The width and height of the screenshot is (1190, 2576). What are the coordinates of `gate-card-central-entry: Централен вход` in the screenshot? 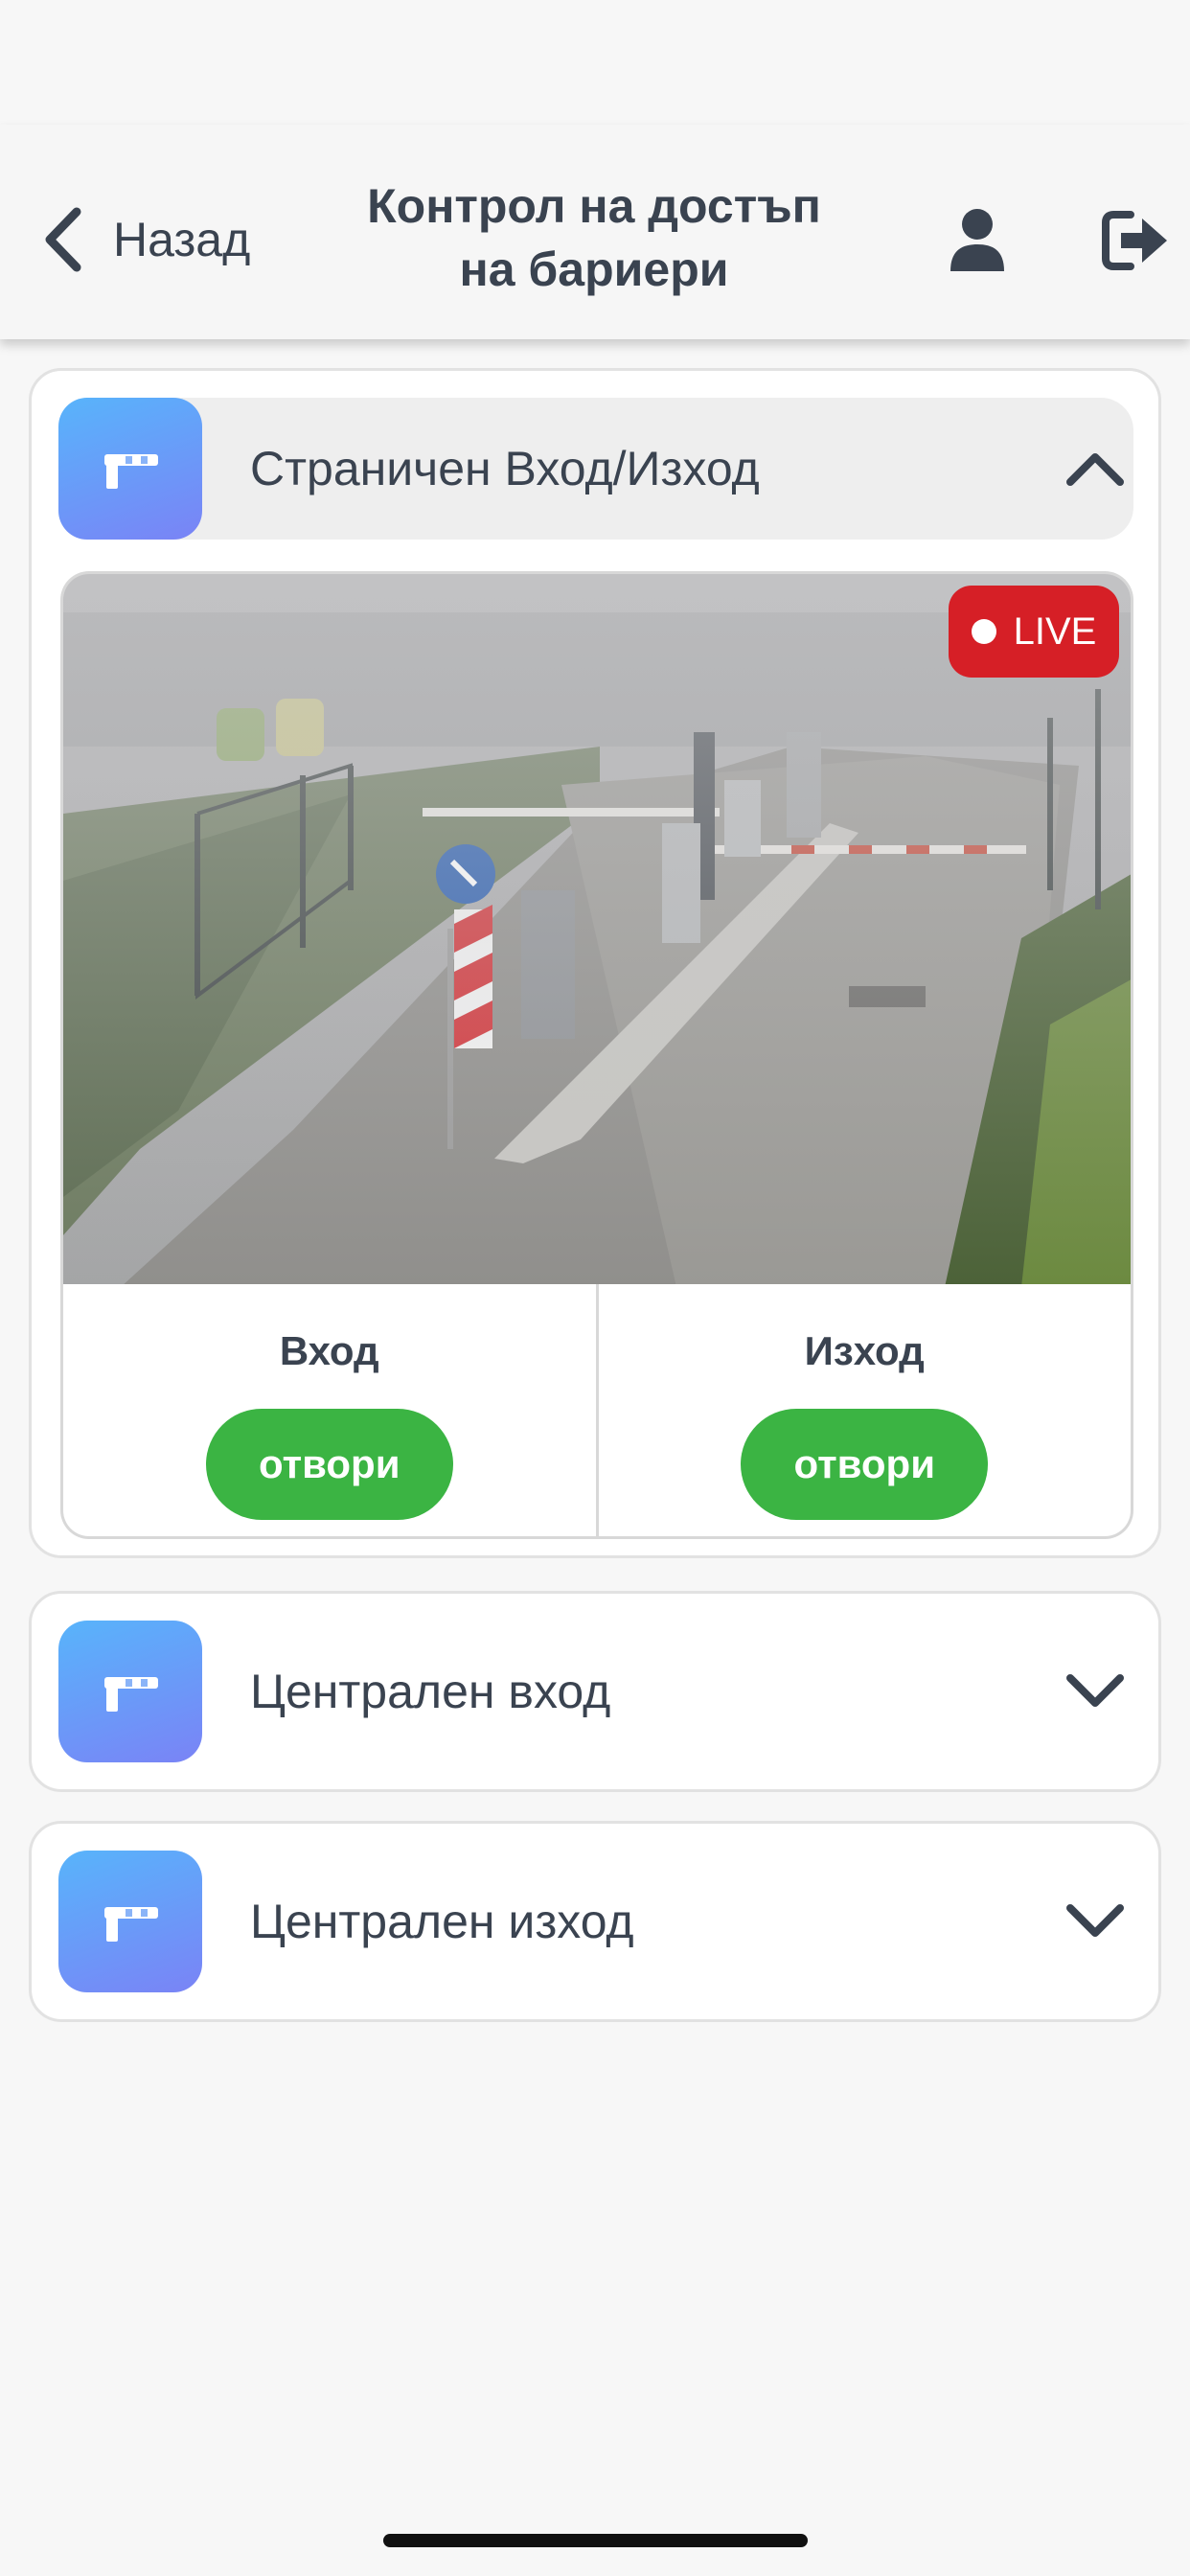 It's located at (595, 1691).